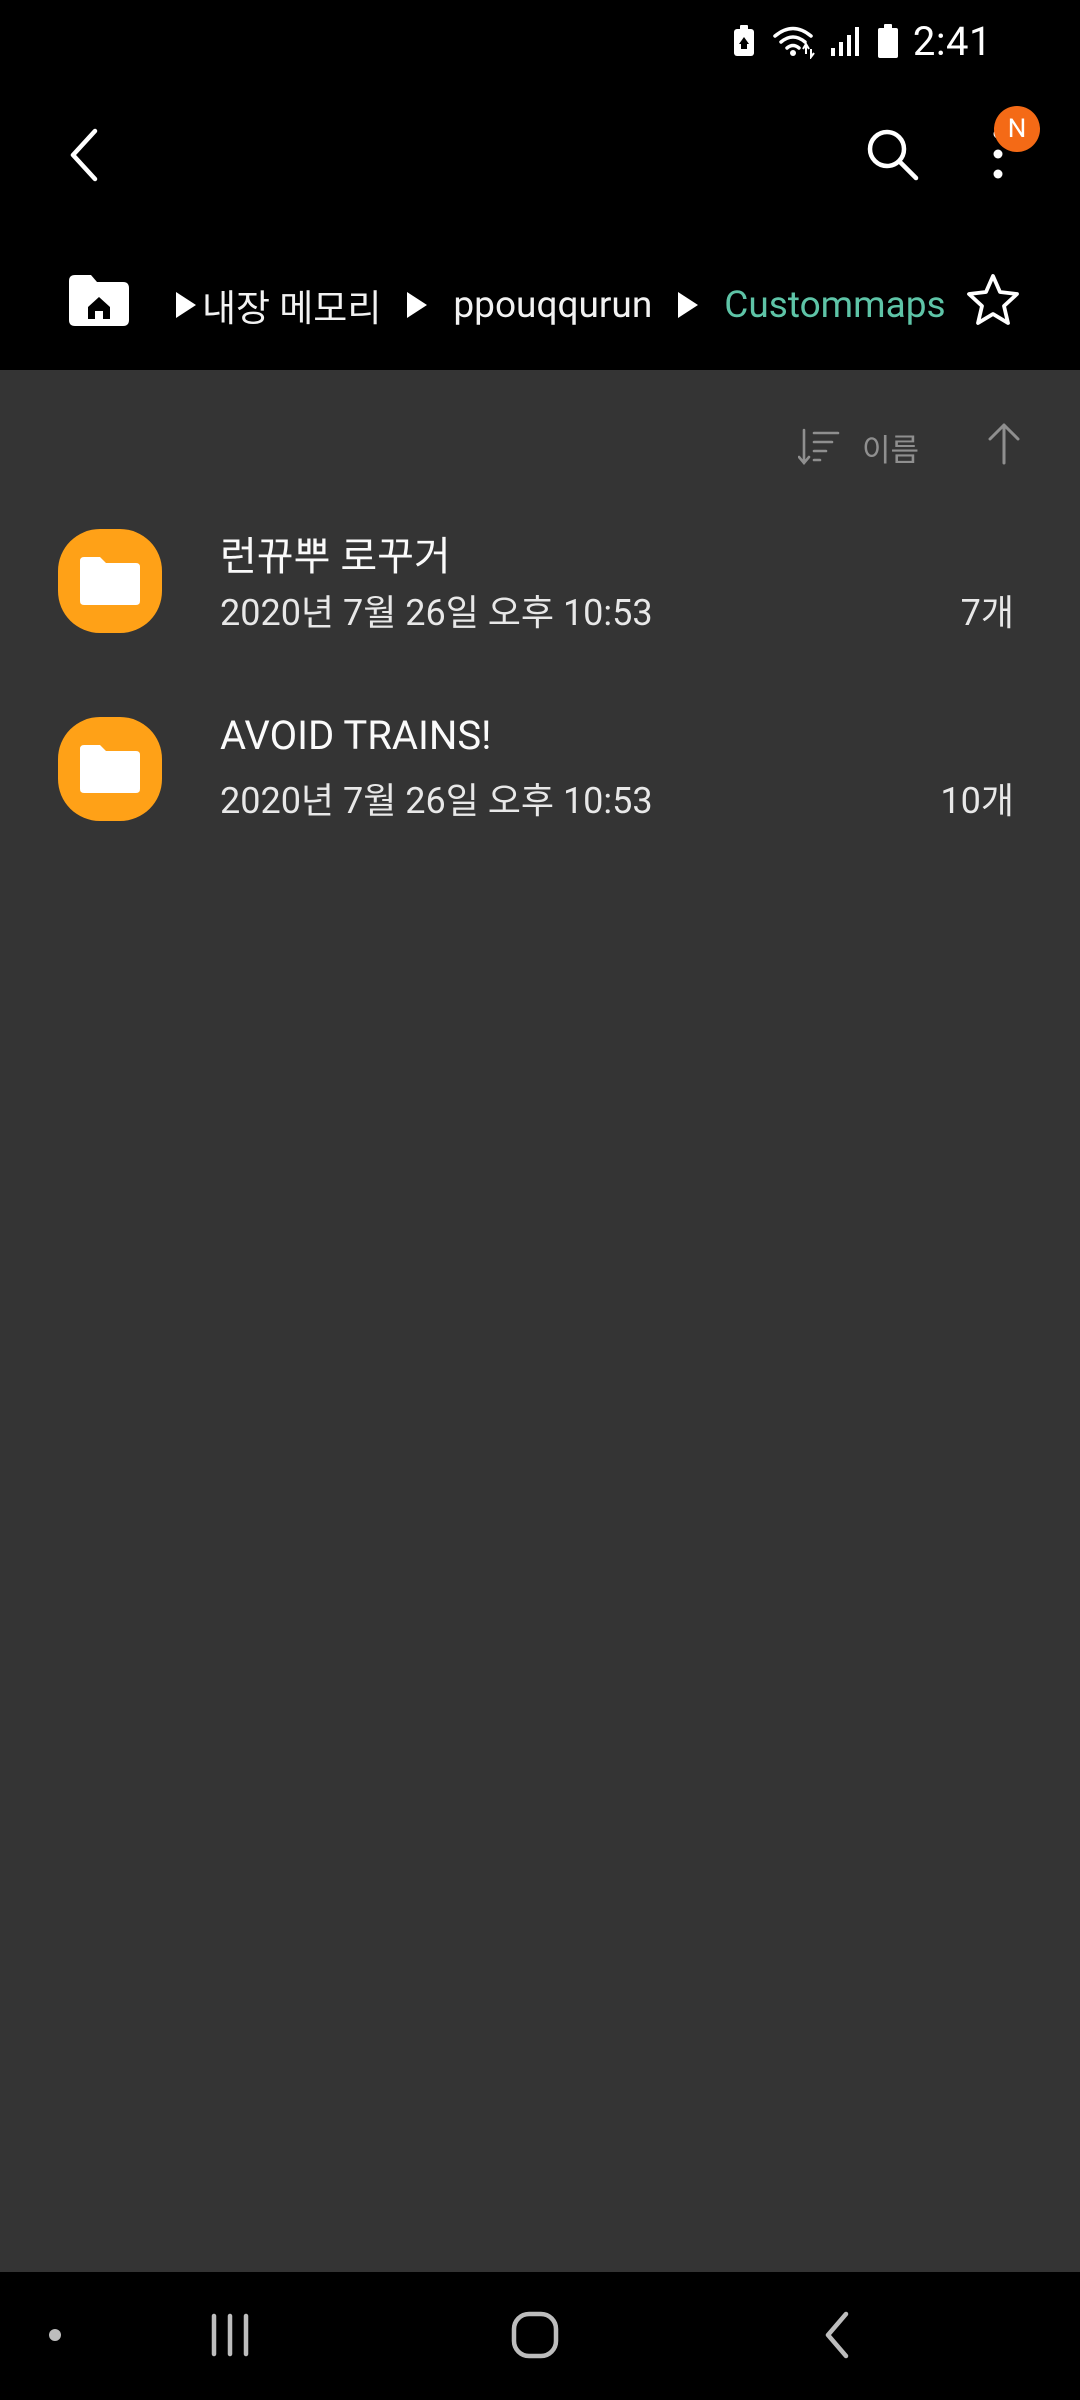  I want to click on home-folder-icon, so click(99, 300).